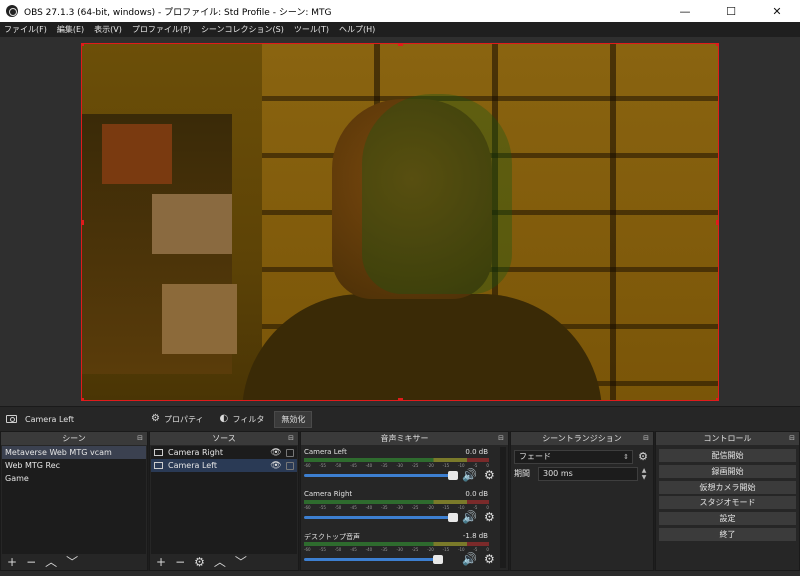 This screenshot has width=800, height=576. What do you see at coordinates (199, 562) in the screenshot?
I see `source-settings-button: ⚙` at bounding box center [199, 562].